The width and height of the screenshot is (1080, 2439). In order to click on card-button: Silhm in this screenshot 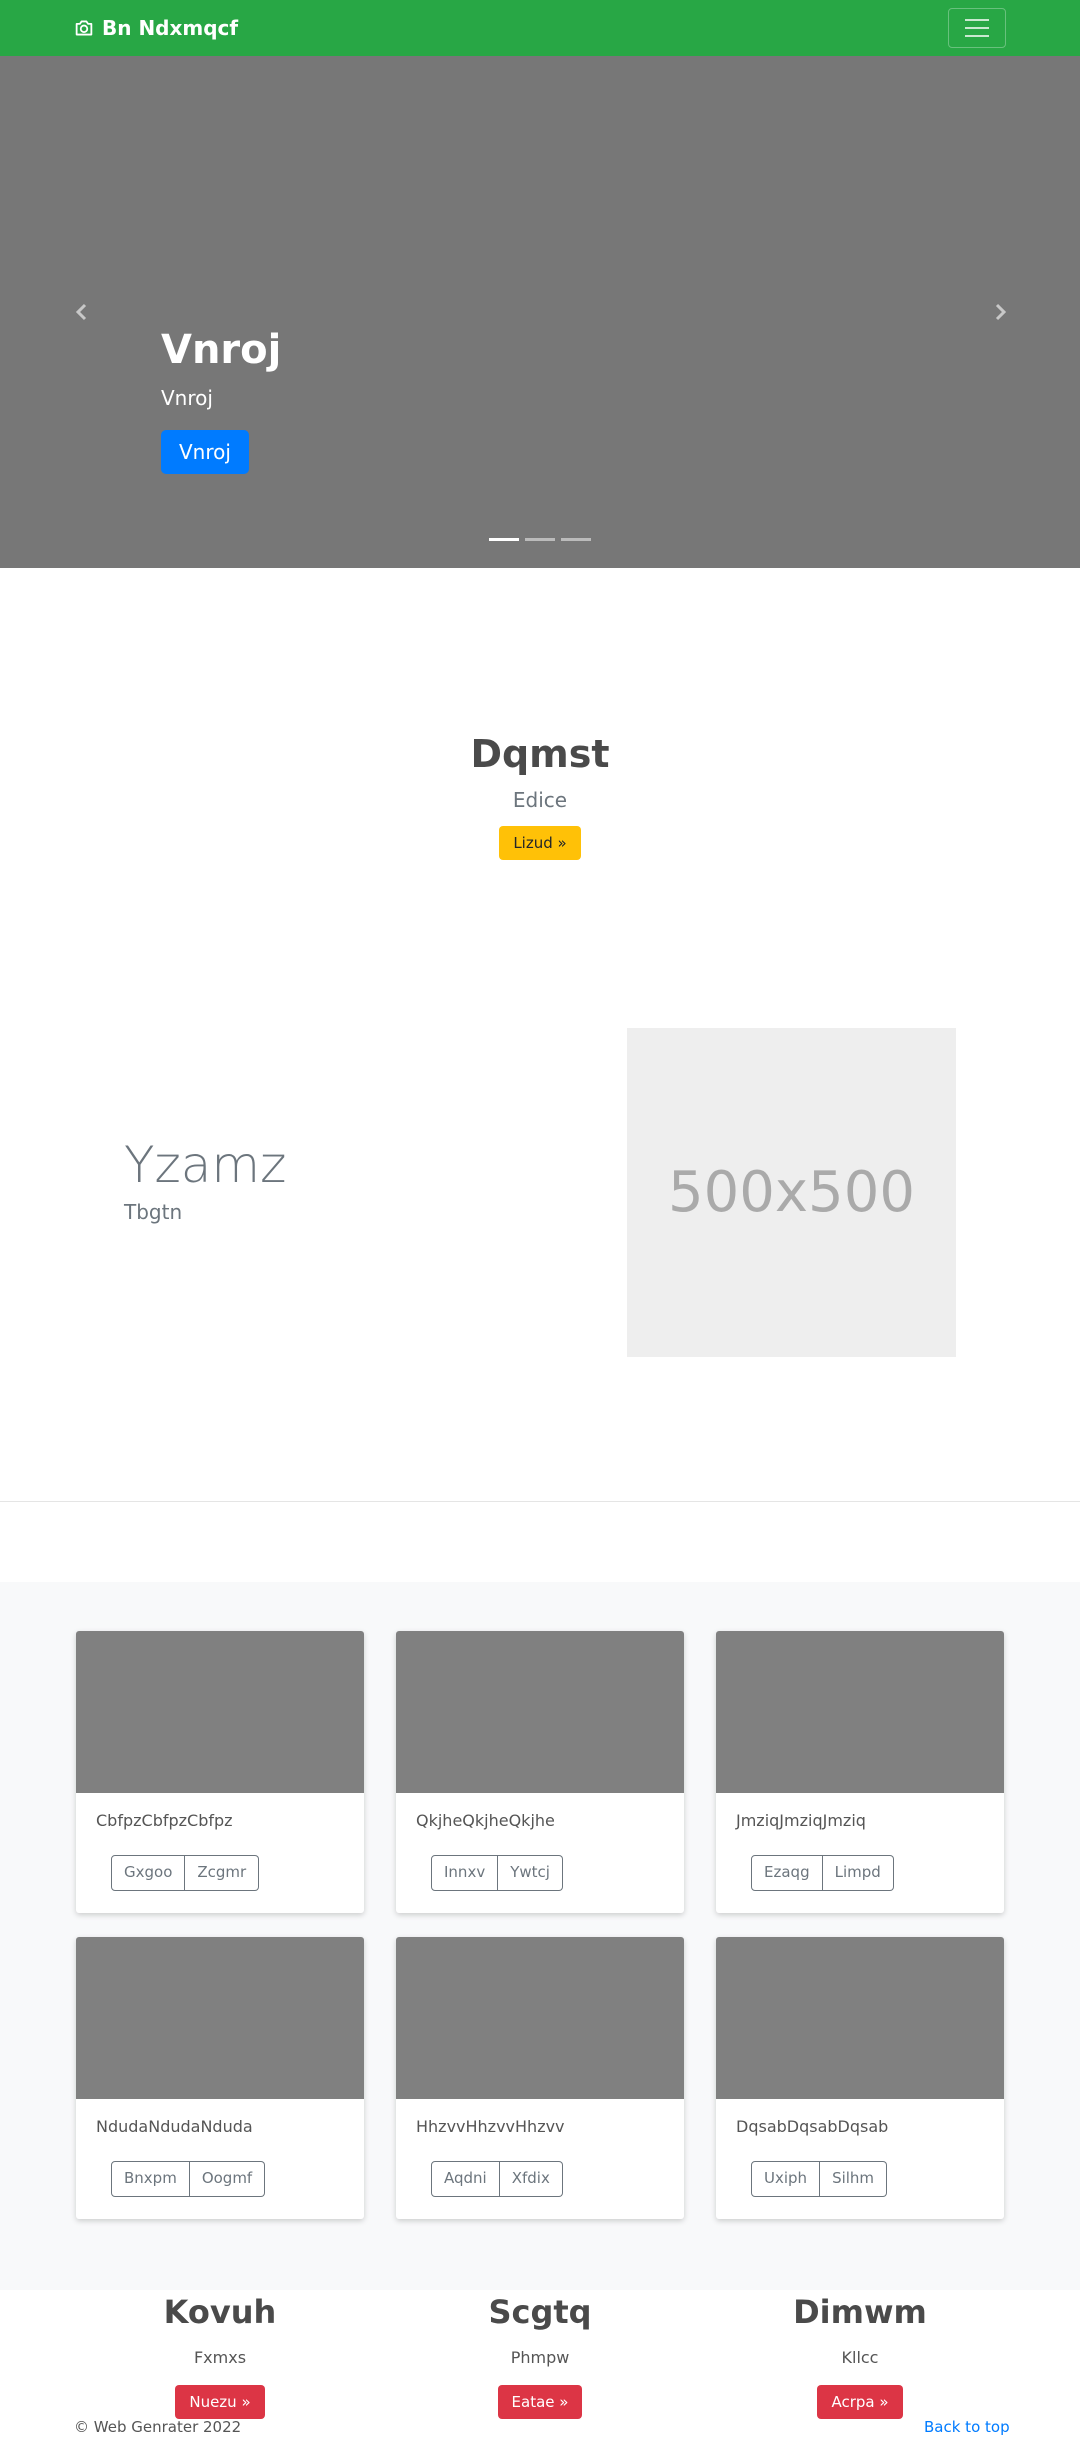, I will do `click(854, 2179)`.